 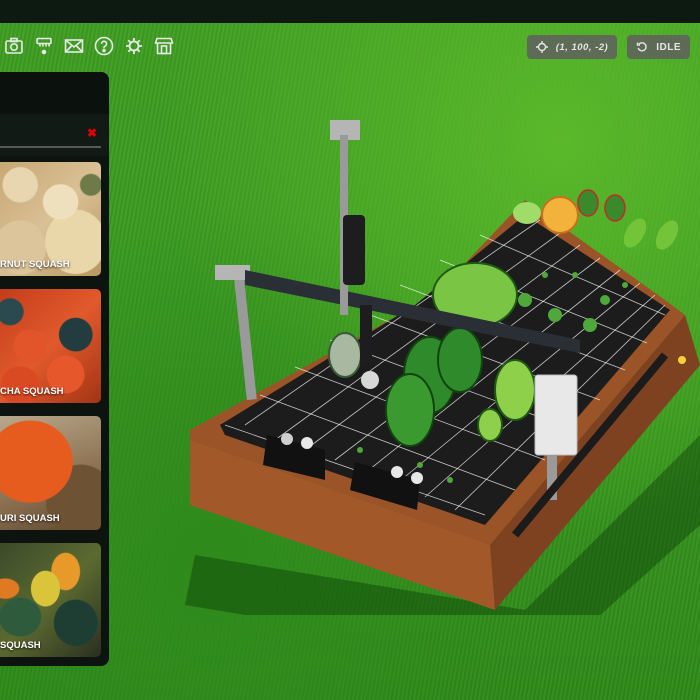 I want to click on crop-card-butternut-squash: RNUT SQUASH, so click(x=50, y=219).